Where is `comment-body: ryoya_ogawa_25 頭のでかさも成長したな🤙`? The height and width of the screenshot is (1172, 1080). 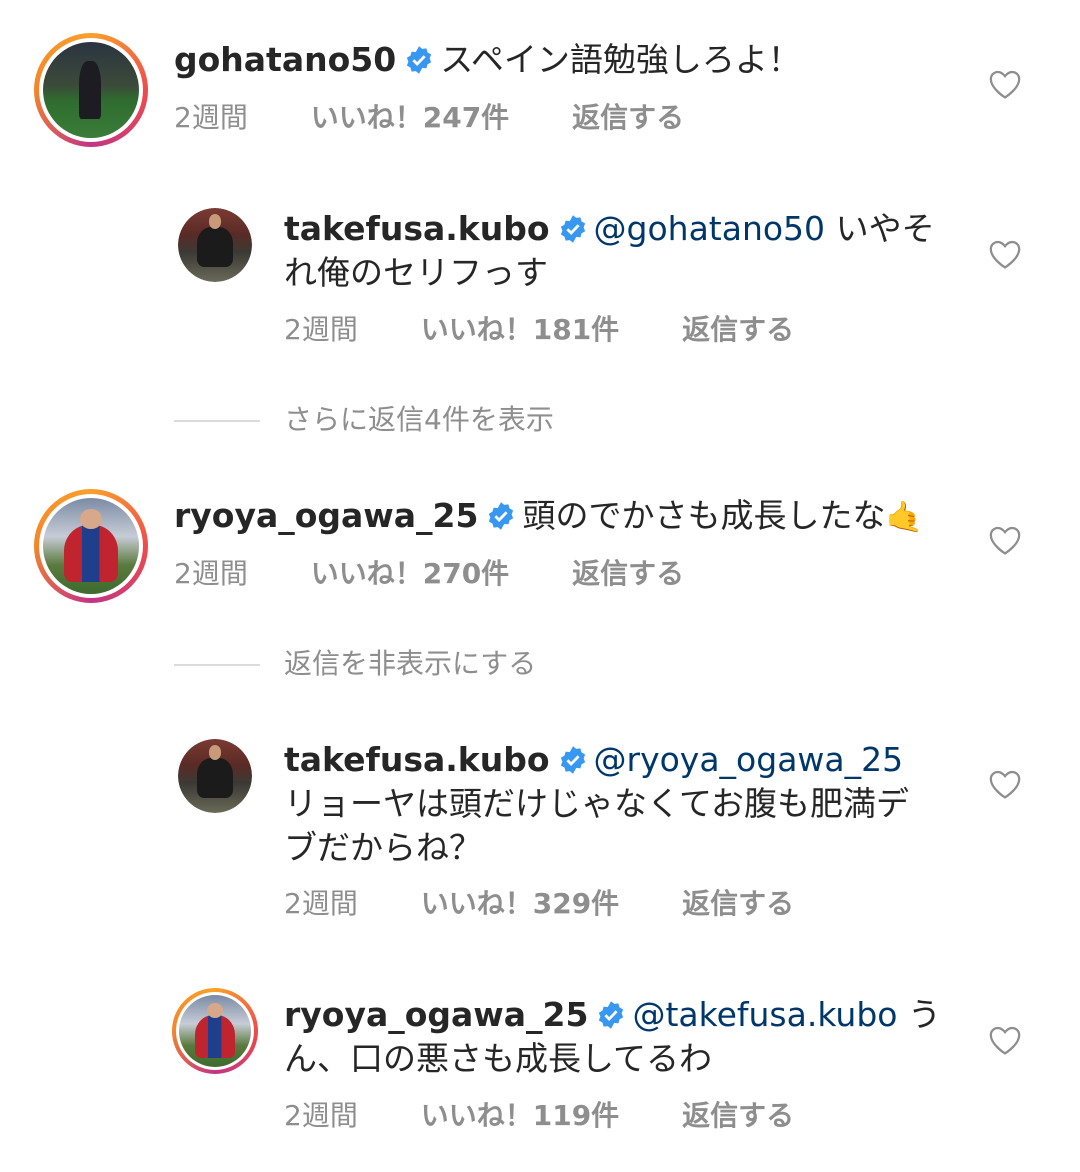
comment-body: ryoya_ogawa_25 頭のでかさも成長したな🤙 is located at coordinates (548, 517).